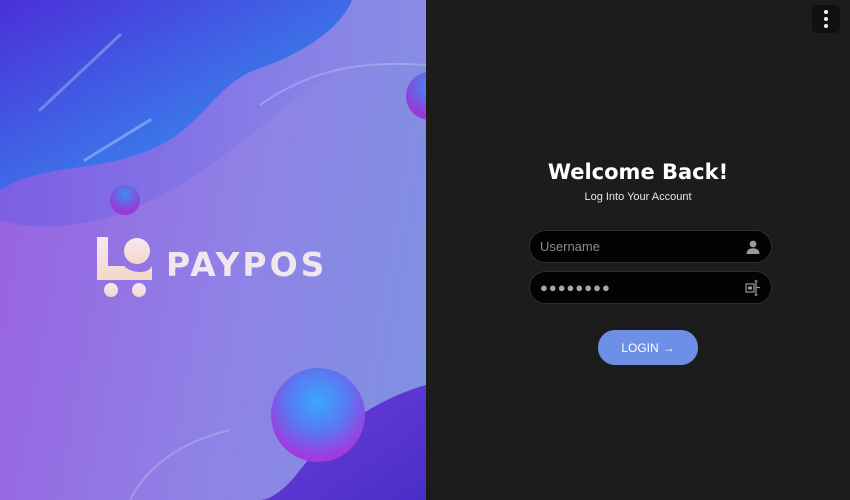  Describe the element at coordinates (247, 264) in the screenshot. I see `brand-name: PAYPOS` at that location.